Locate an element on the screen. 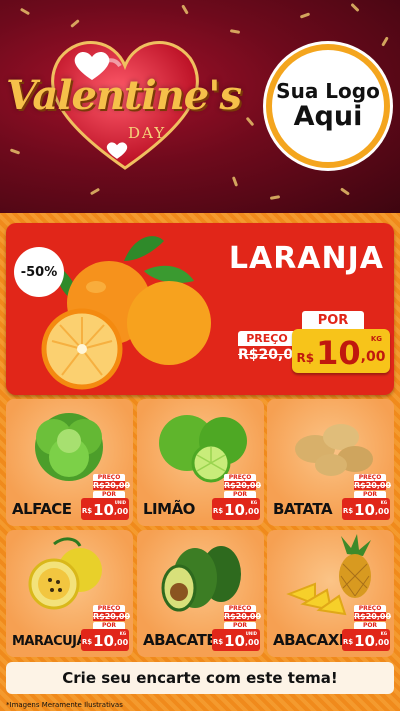 The height and width of the screenshot is (711, 400). product-name: ABACATE is located at coordinates (180, 640).